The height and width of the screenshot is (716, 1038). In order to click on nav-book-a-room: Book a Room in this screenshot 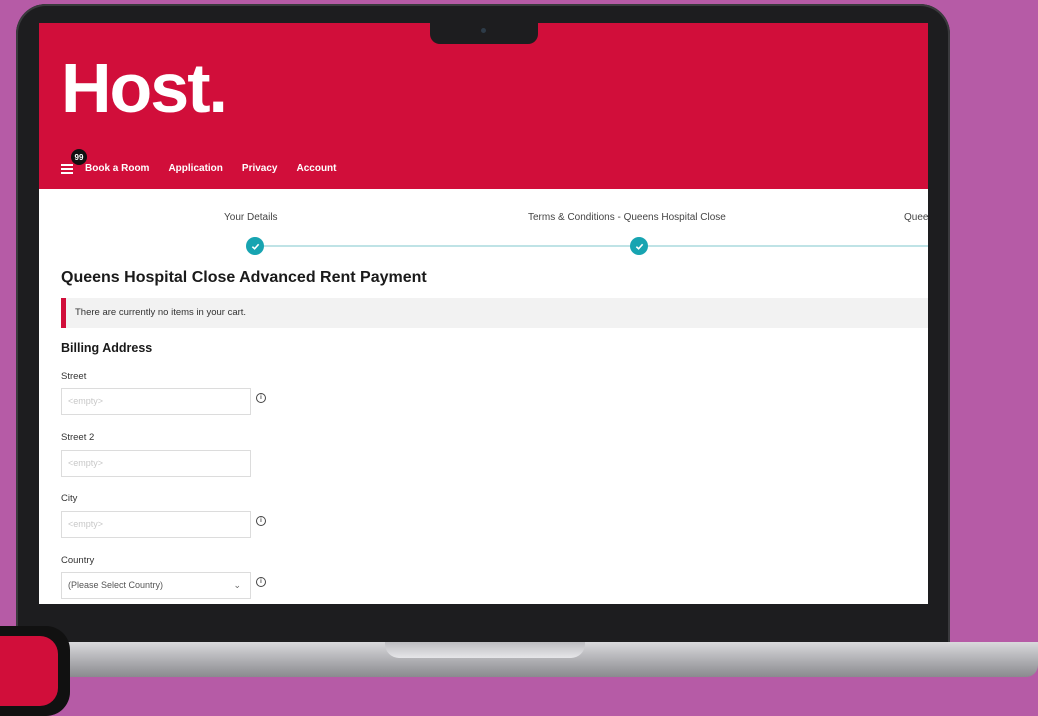, I will do `click(117, 168)`.